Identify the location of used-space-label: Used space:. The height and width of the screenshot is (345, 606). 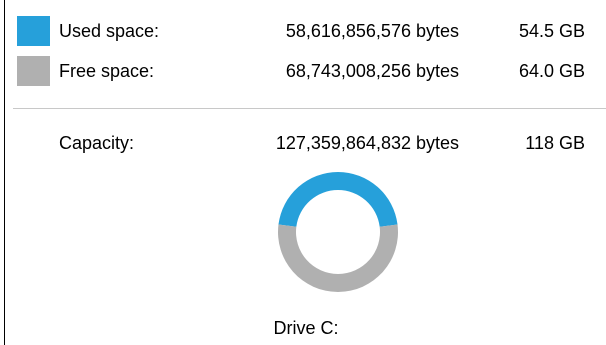
(109, 31).